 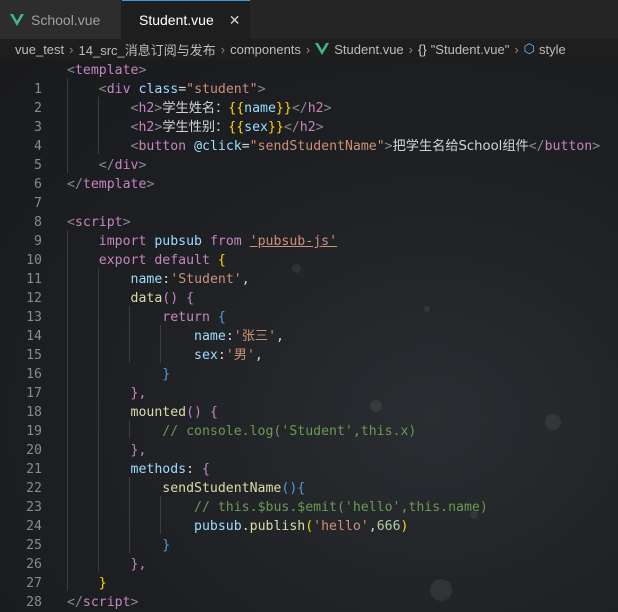 I want to click on code-line: 7 </template>, so click(x=309, y=193).